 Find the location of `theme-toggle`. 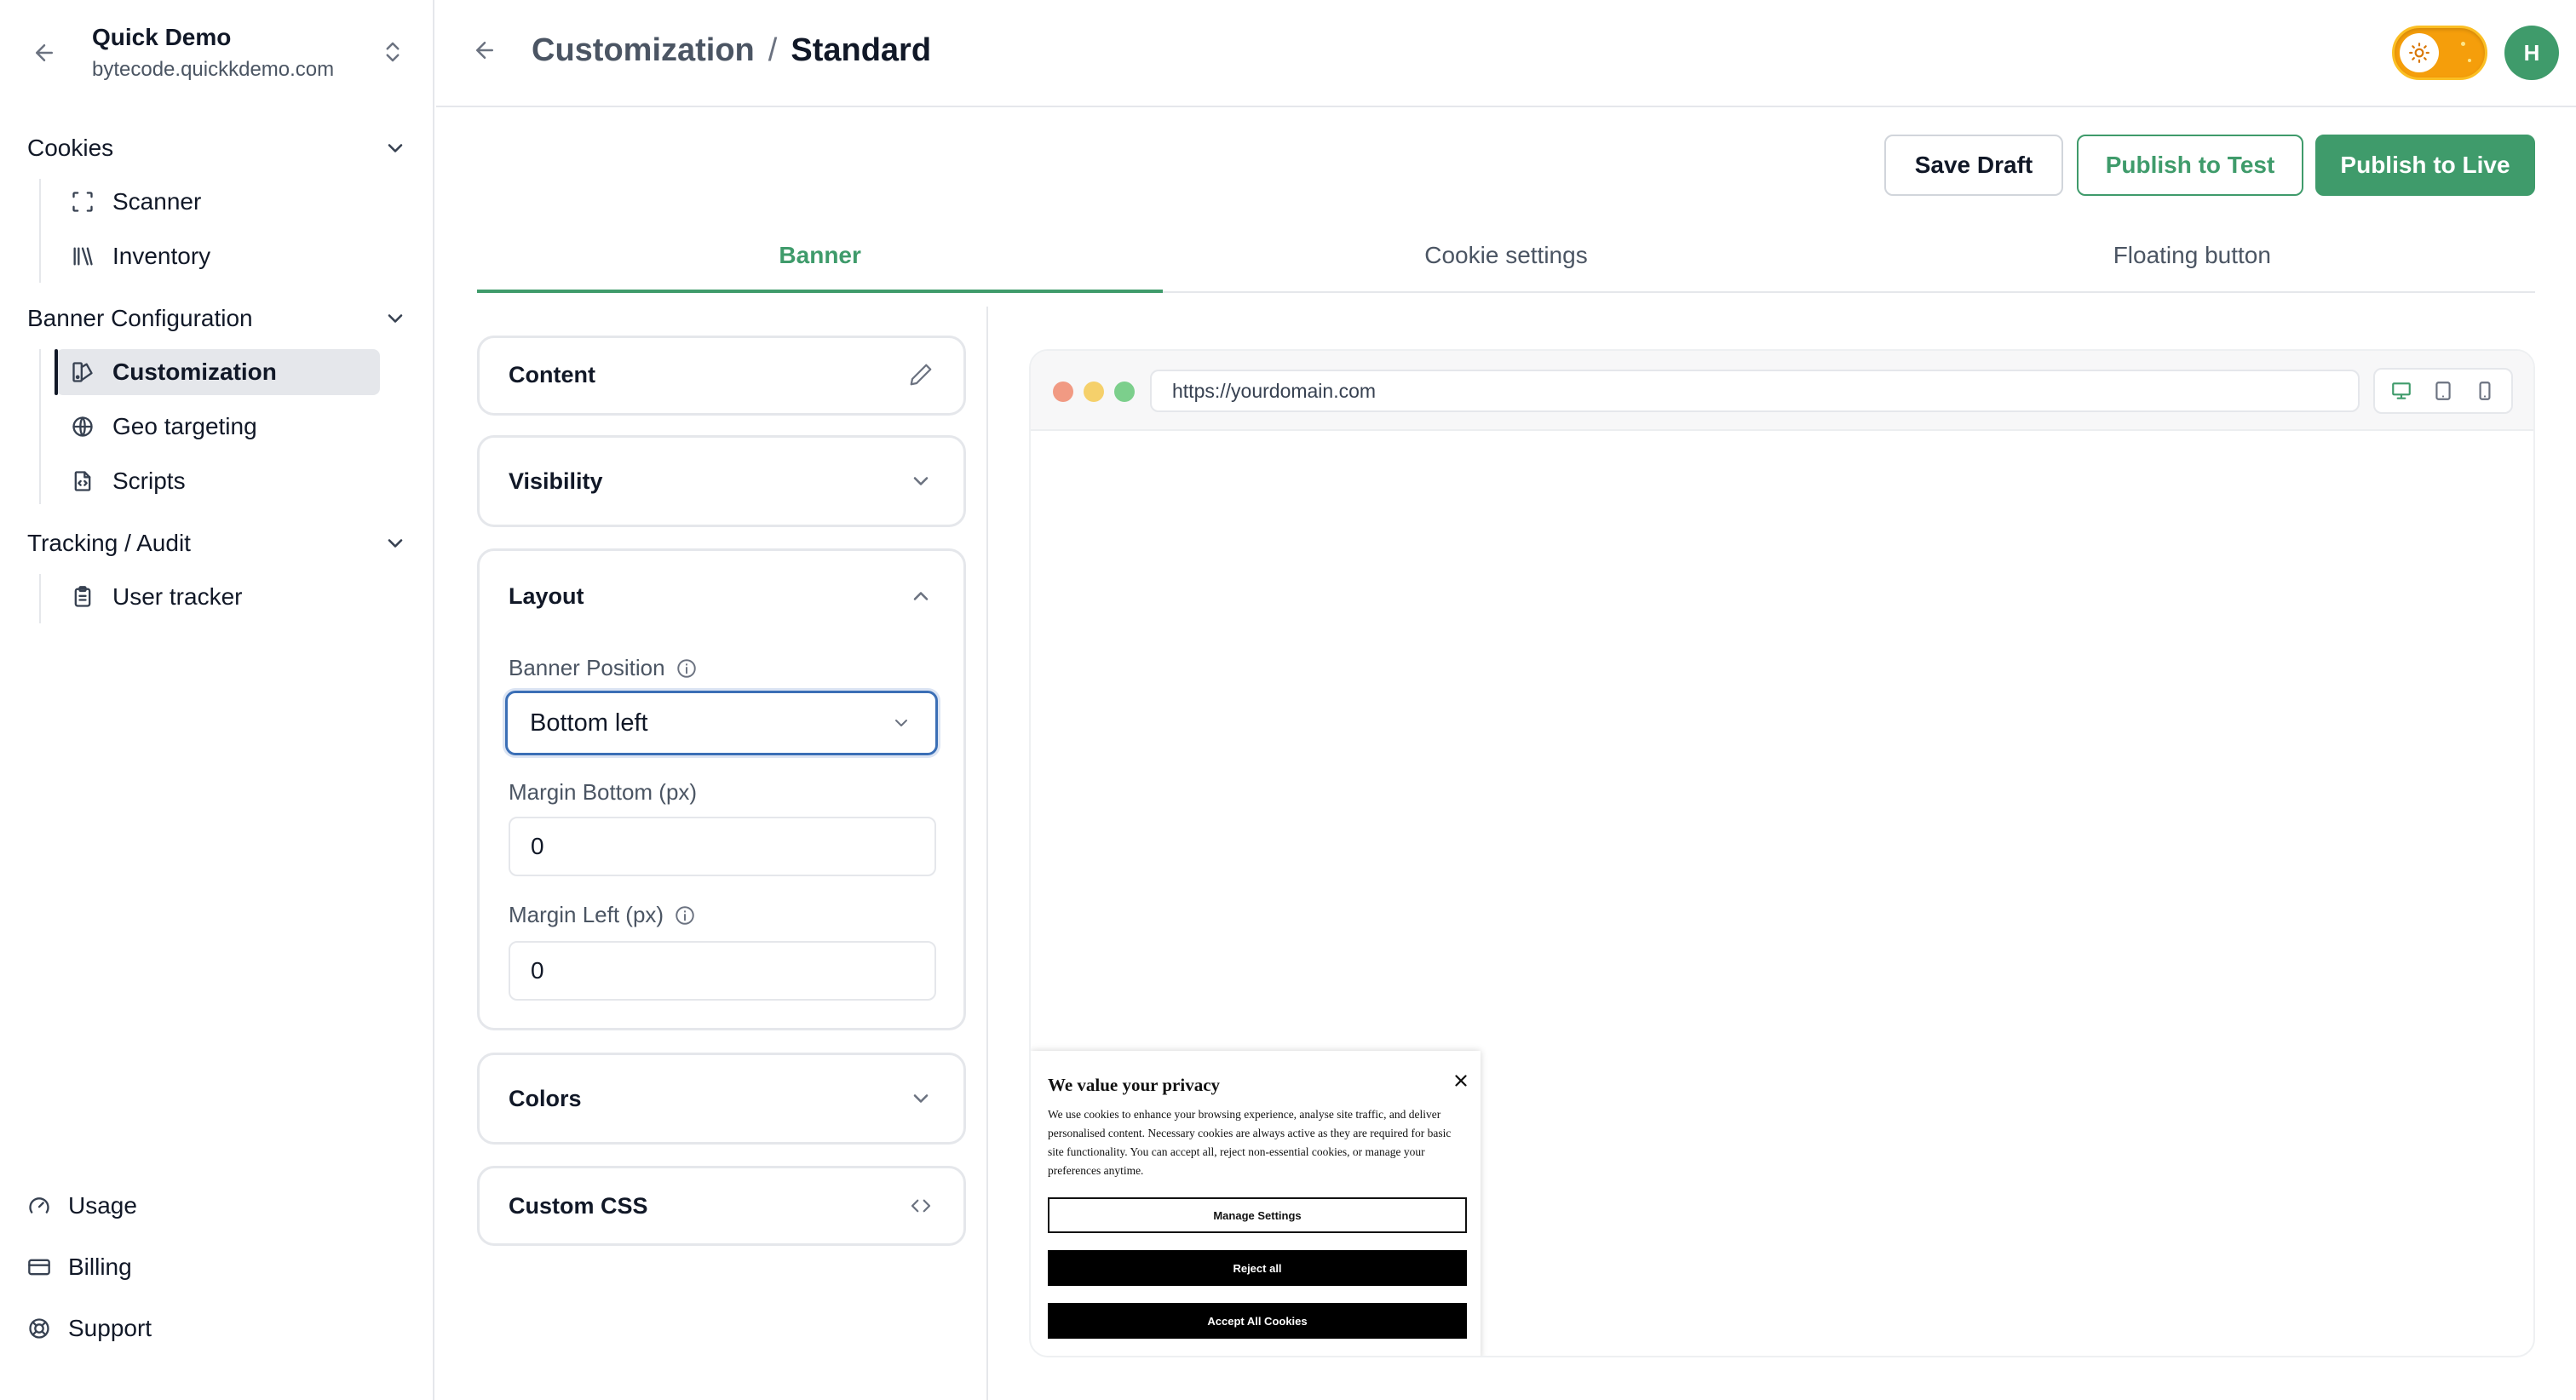

theme-toggle is located at coordinates (2439, 53).